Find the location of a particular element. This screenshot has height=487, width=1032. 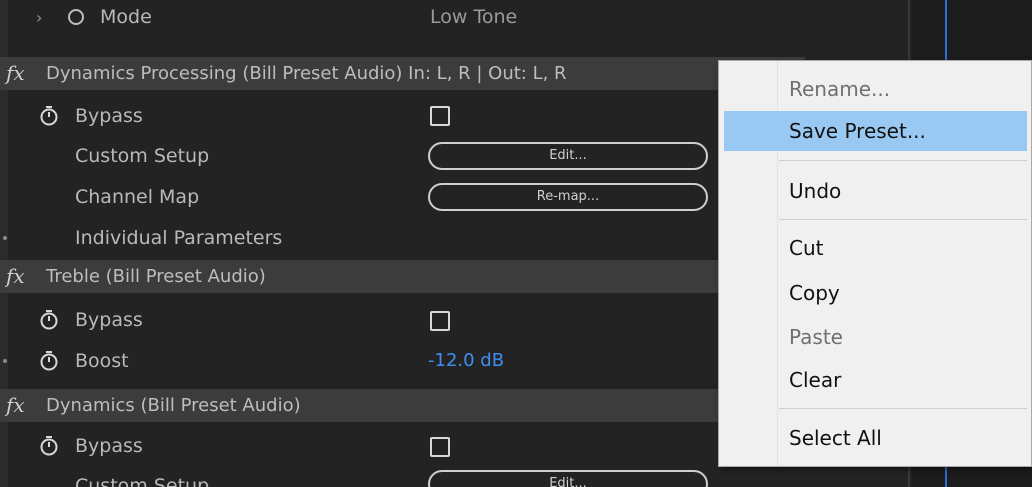

effect-header-dynamics: fx Dynamics (Bill Preset Audio) is located at coordinates (402, 405).